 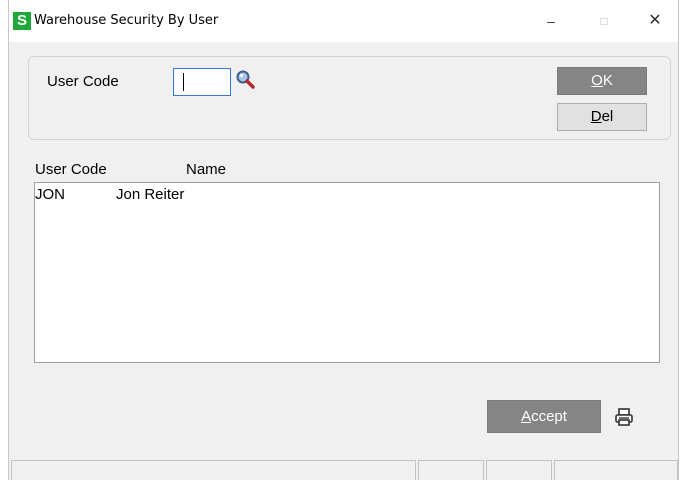 I want to click on accept-accelerator: A, so click(x=526, y=416).